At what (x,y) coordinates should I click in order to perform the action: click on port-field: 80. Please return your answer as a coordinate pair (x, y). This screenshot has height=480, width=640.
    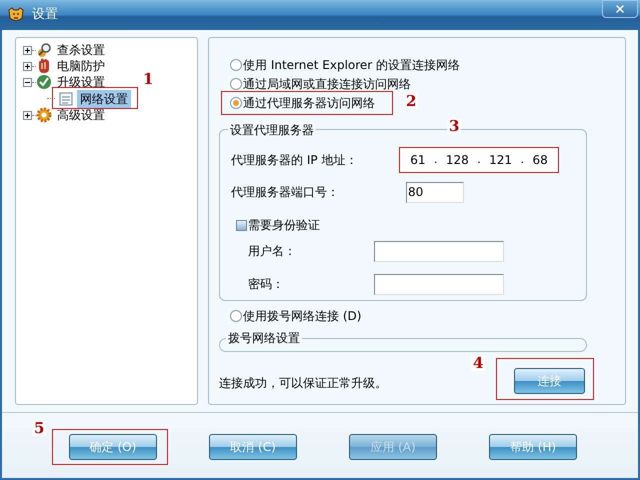
    Looking at the image, I should click on (435, 192).